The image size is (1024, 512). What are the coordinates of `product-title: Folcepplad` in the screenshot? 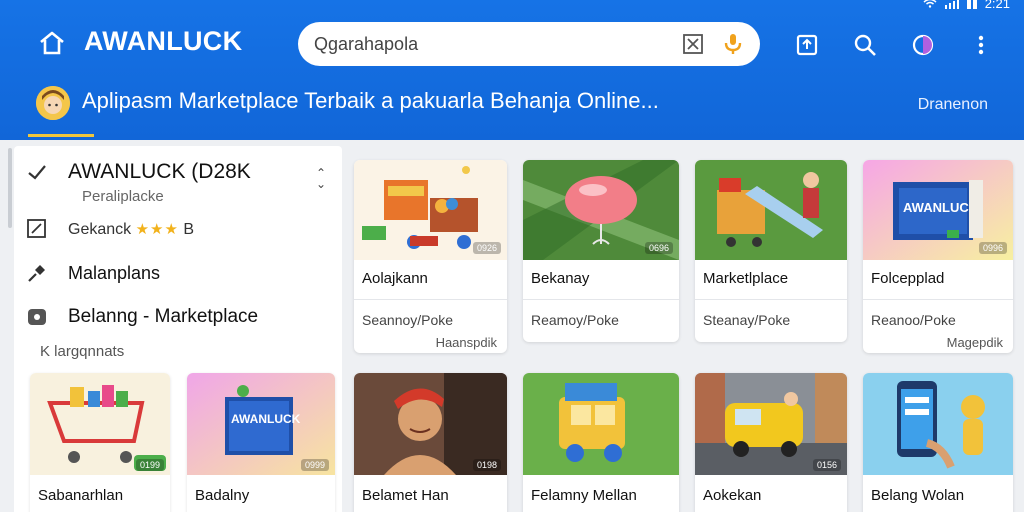 It's located at (908, 278).